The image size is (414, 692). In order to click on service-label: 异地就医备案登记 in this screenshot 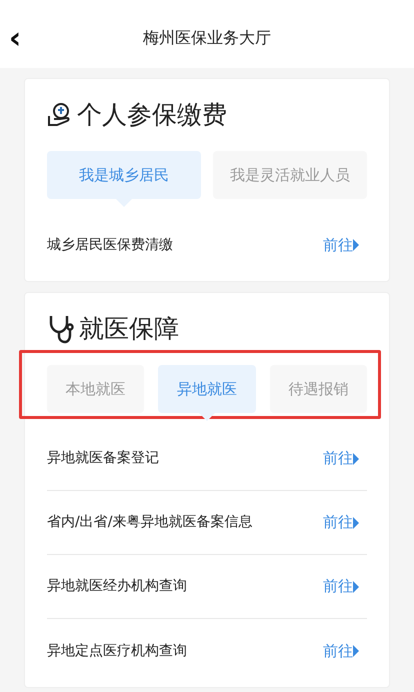, I will do `click(103, 458)`.